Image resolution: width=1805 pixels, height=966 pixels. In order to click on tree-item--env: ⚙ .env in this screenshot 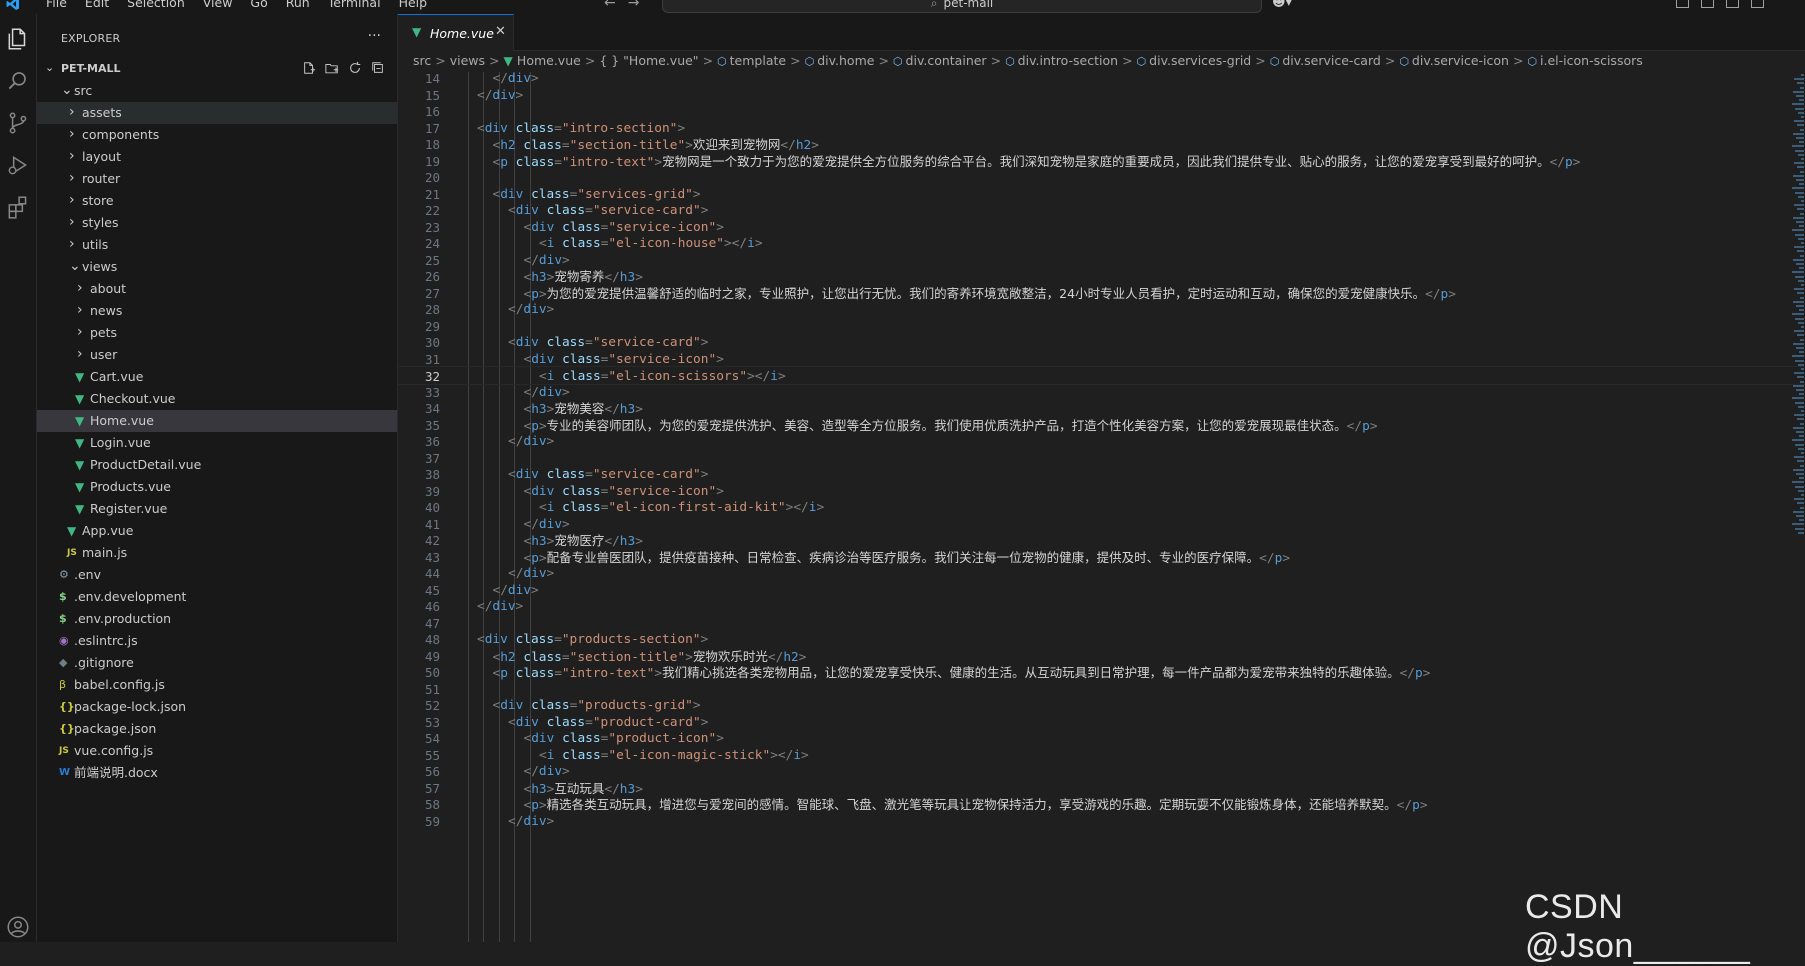, I will do `click(217, 575)`.